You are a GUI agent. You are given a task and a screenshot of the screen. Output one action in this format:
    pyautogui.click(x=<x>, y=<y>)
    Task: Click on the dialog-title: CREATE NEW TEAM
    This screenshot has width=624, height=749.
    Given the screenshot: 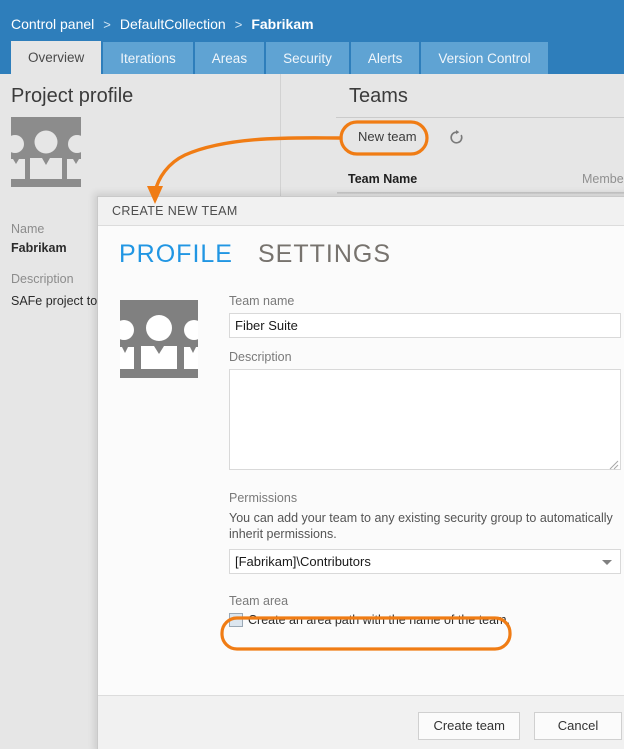 What is the action you would take?
    pyautogui.click(x=175, y=211)
    